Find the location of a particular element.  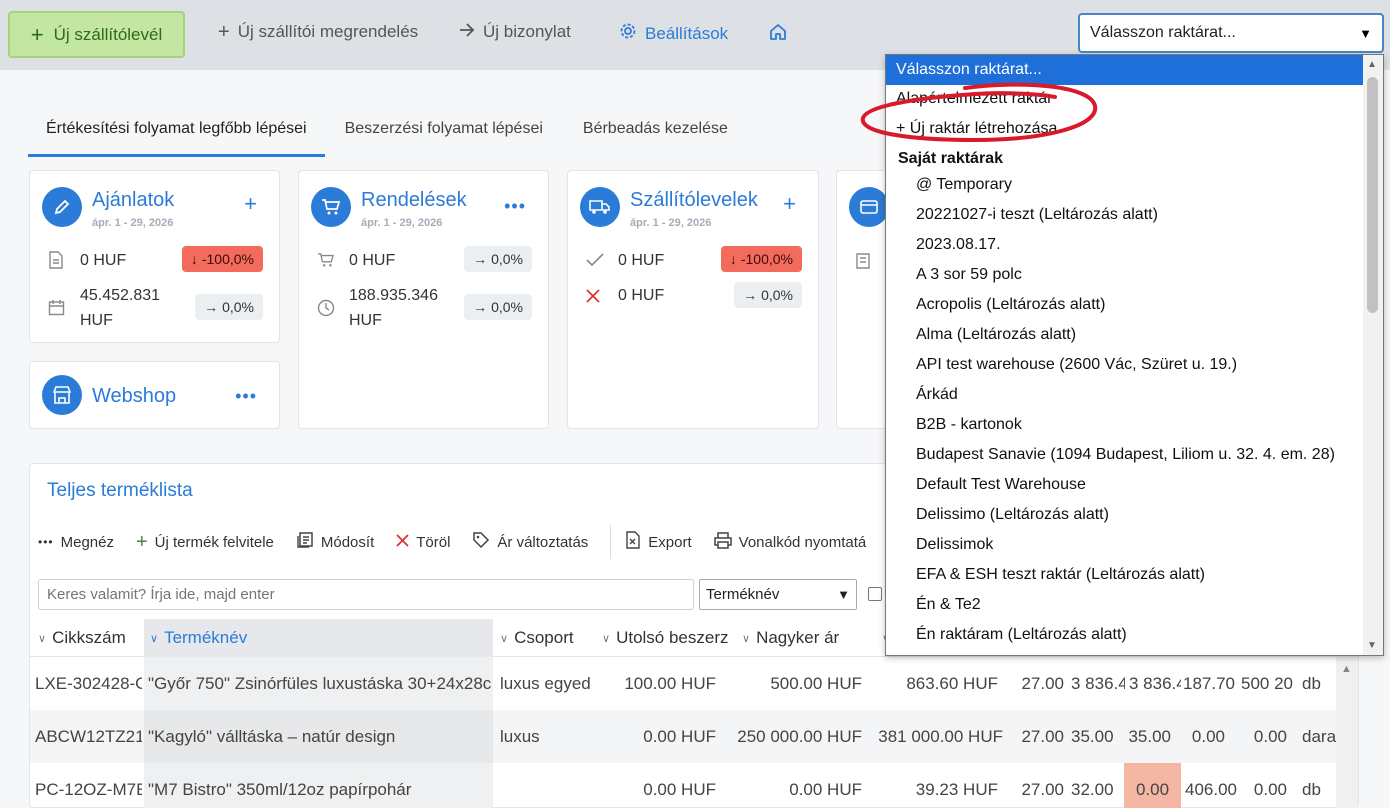

cell-group is located at coordinates (546, 785).